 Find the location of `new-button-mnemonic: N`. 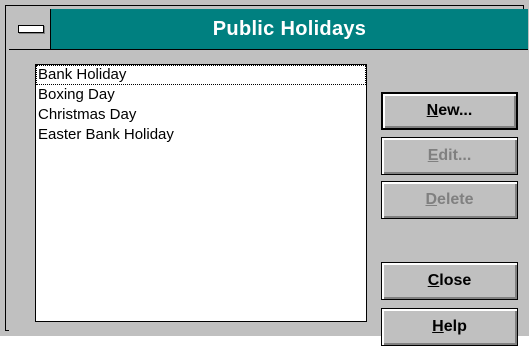

new-button-mnemonic: N is located at coordinates (432, 110).